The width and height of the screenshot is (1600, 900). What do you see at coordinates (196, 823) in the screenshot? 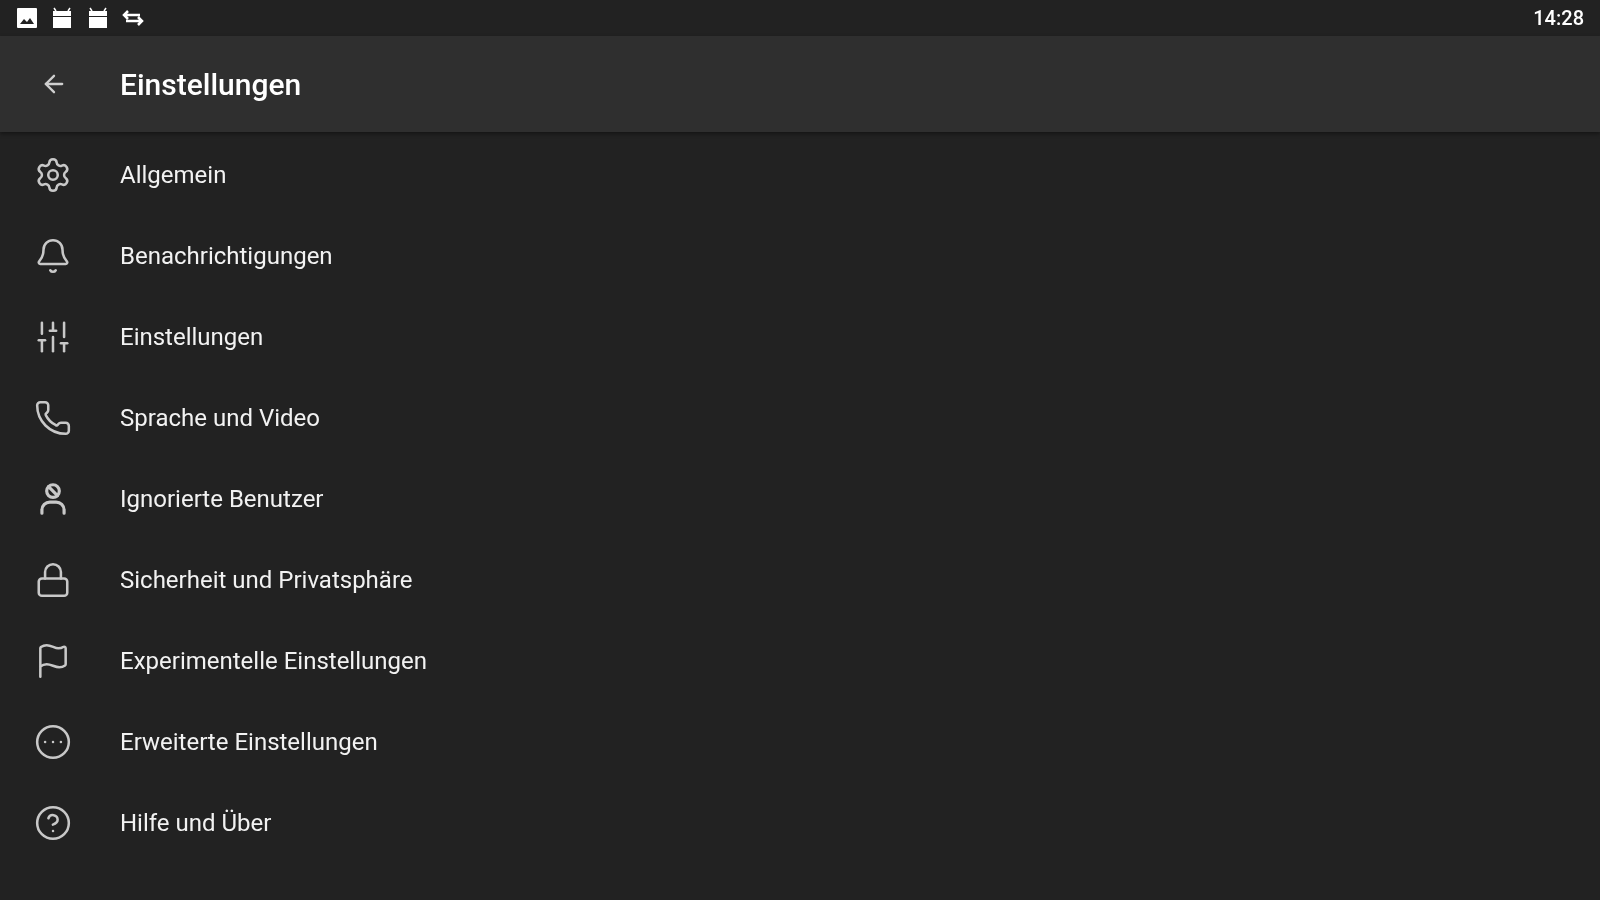
I see `item-label: Hilfe und Über` at bounding box center [196, 823].